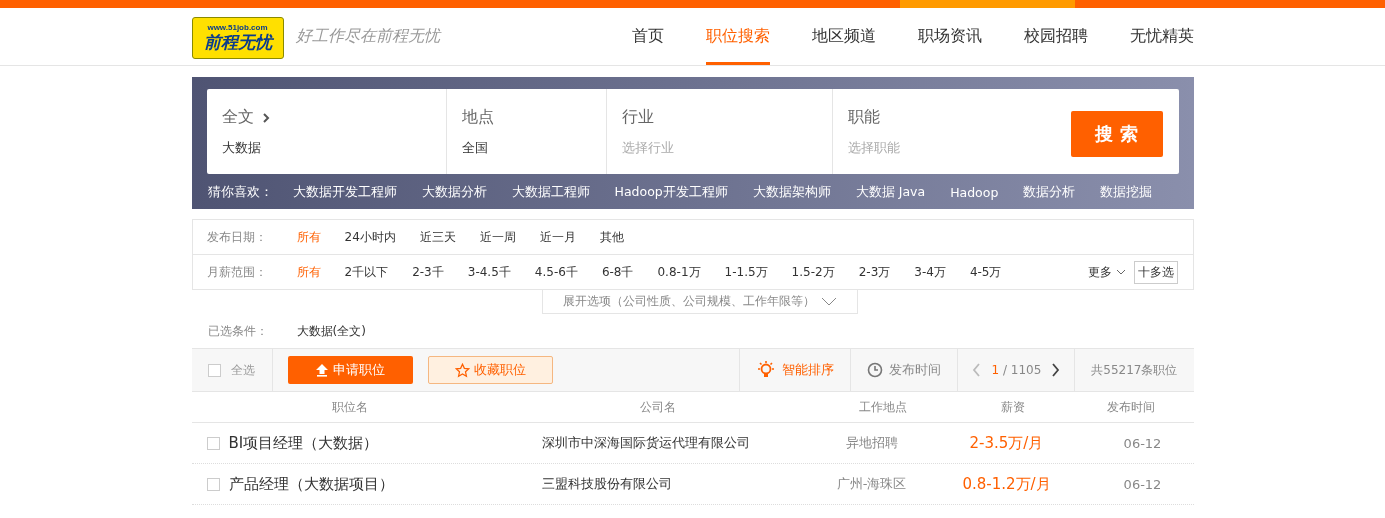 This screenshot has width=1385, height=518. Describe the element at coordinates (766, 370) in the screenshot. I see `lightbulb-icon` at that location.